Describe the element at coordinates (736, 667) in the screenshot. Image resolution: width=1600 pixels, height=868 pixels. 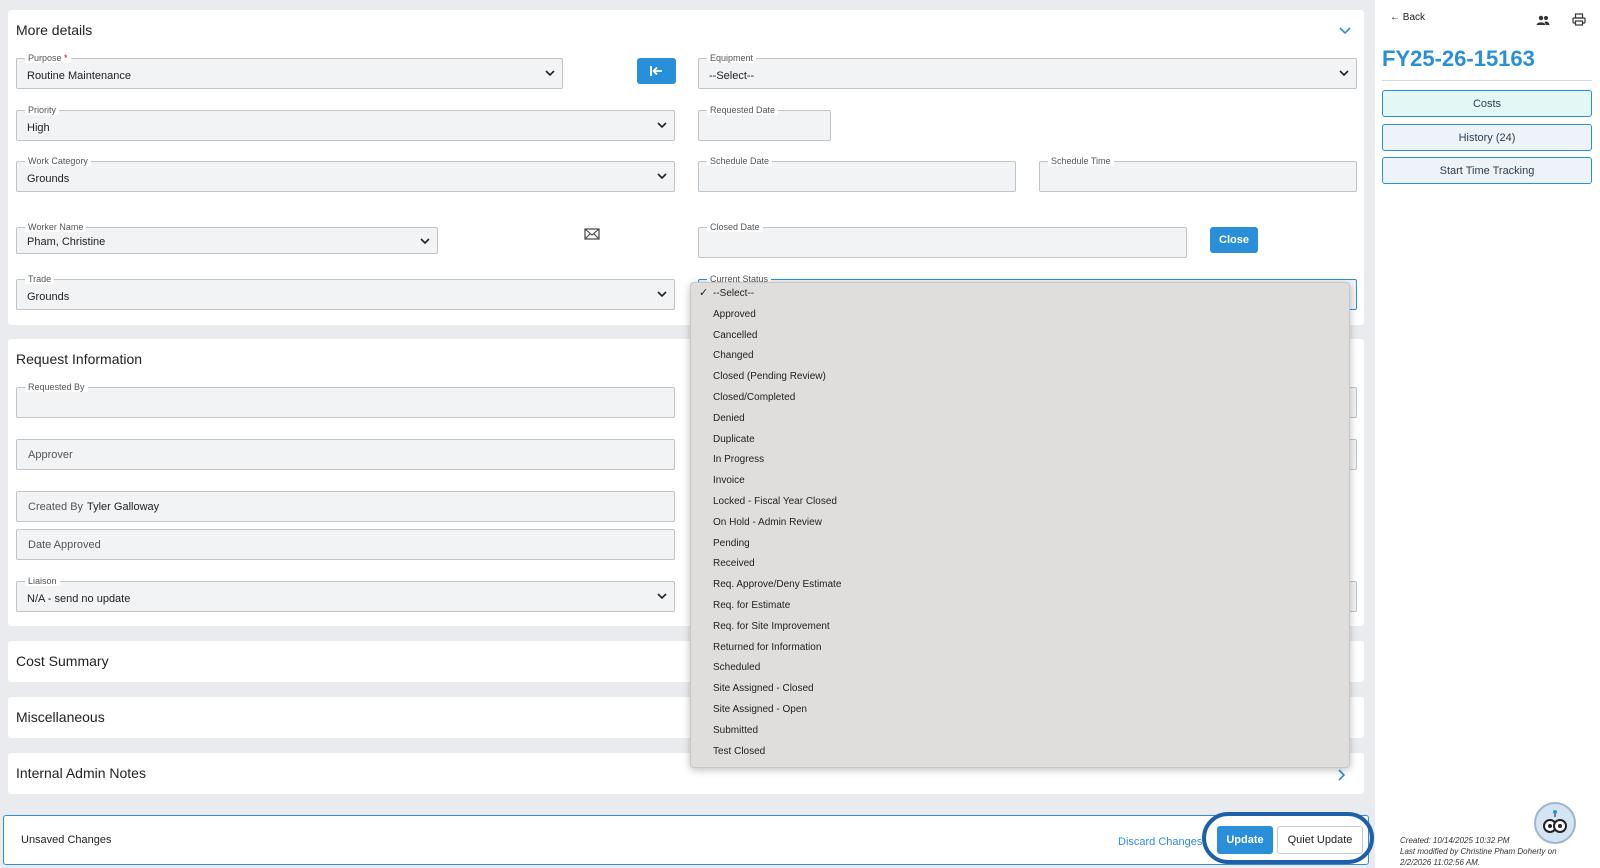
I see `status-option: Scheduled` at that location.